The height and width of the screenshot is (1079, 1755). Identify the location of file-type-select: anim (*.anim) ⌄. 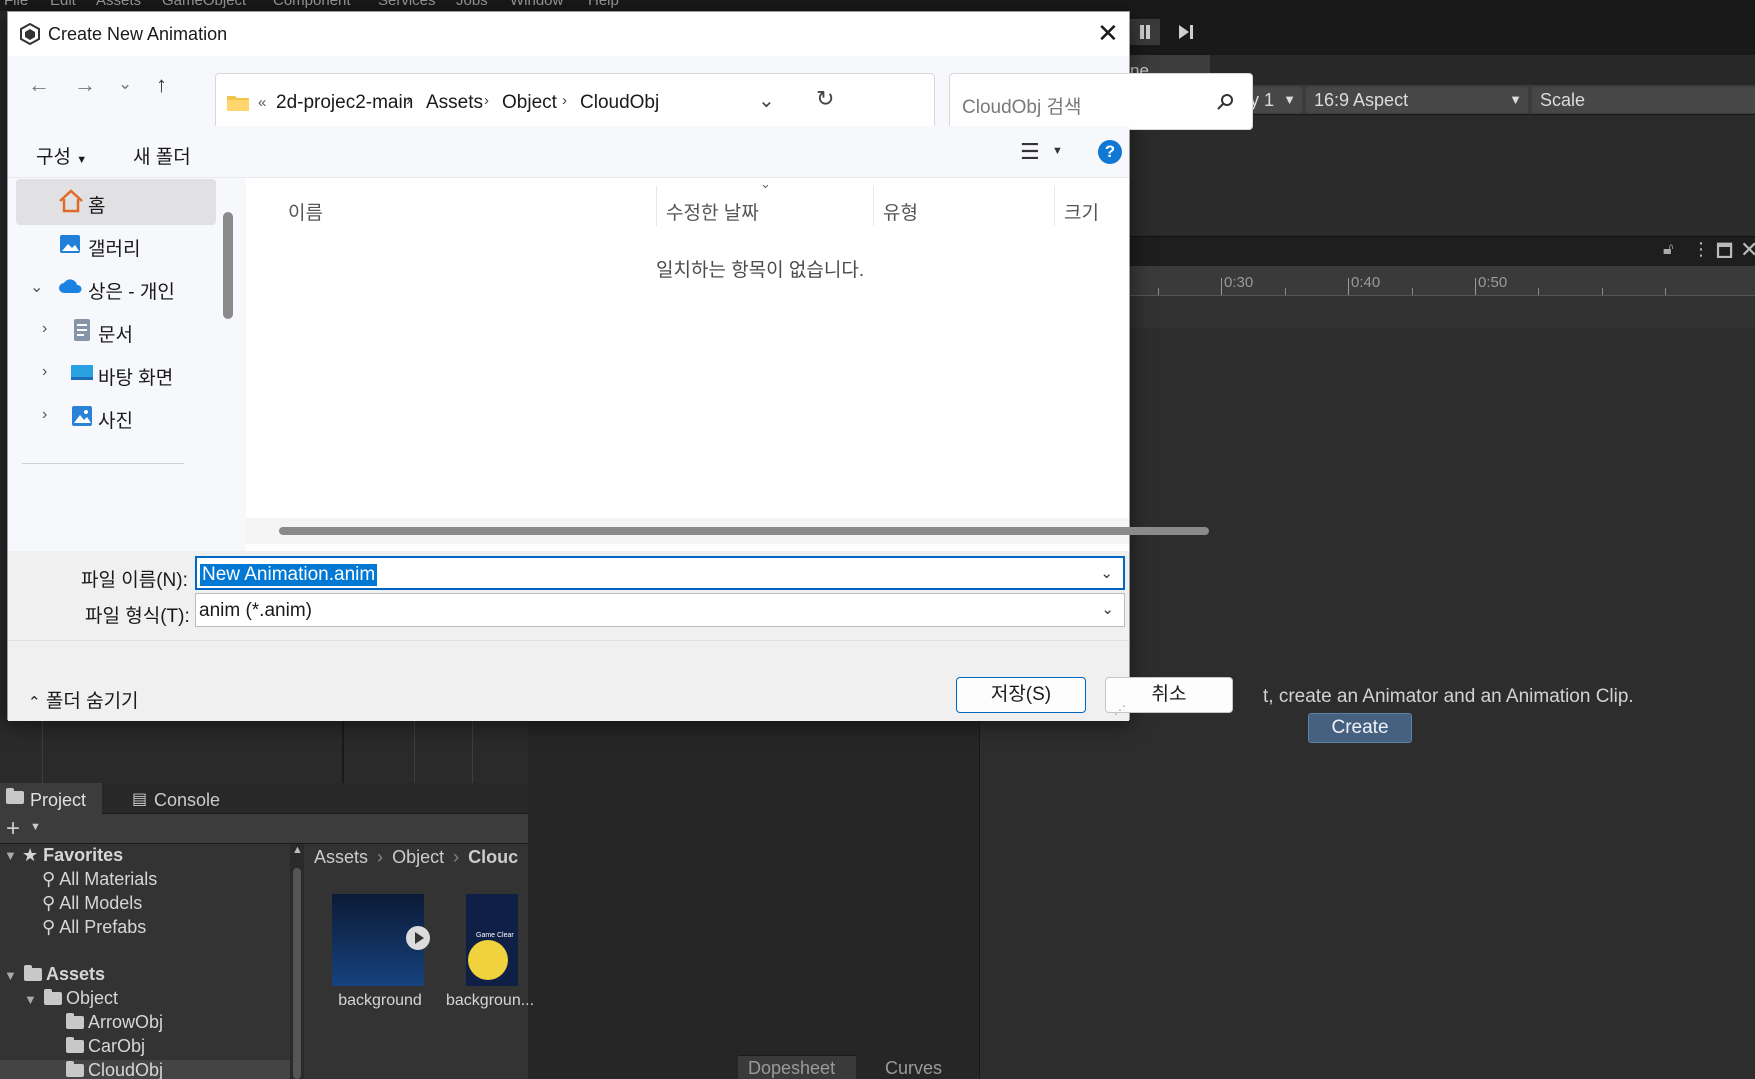
(660, 610).